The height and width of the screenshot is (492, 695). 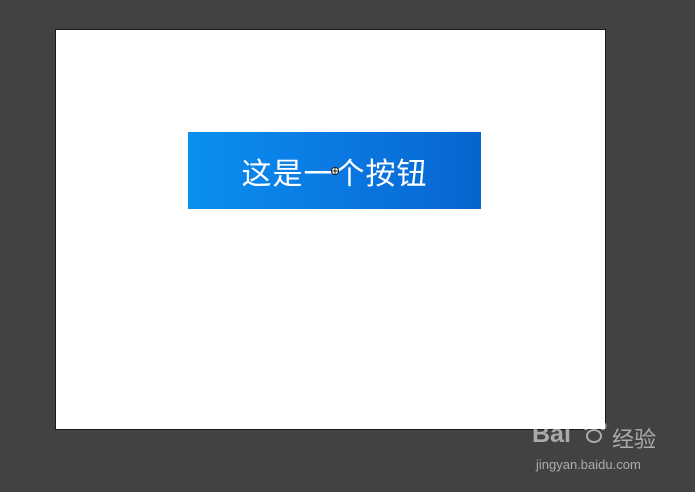 What do you see at coordinates (634, 440) in the screenshot?
I see `watermark-cn-text: 经验` at bounding box center [634, 440].